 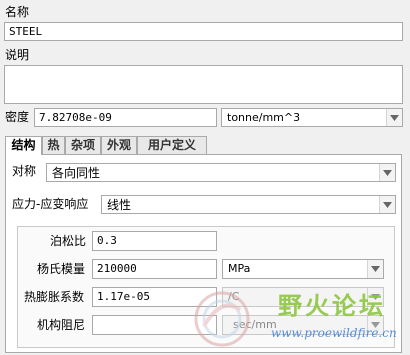 I want to click on youngs-unit-select: MPa, so click(x=303, y=269).